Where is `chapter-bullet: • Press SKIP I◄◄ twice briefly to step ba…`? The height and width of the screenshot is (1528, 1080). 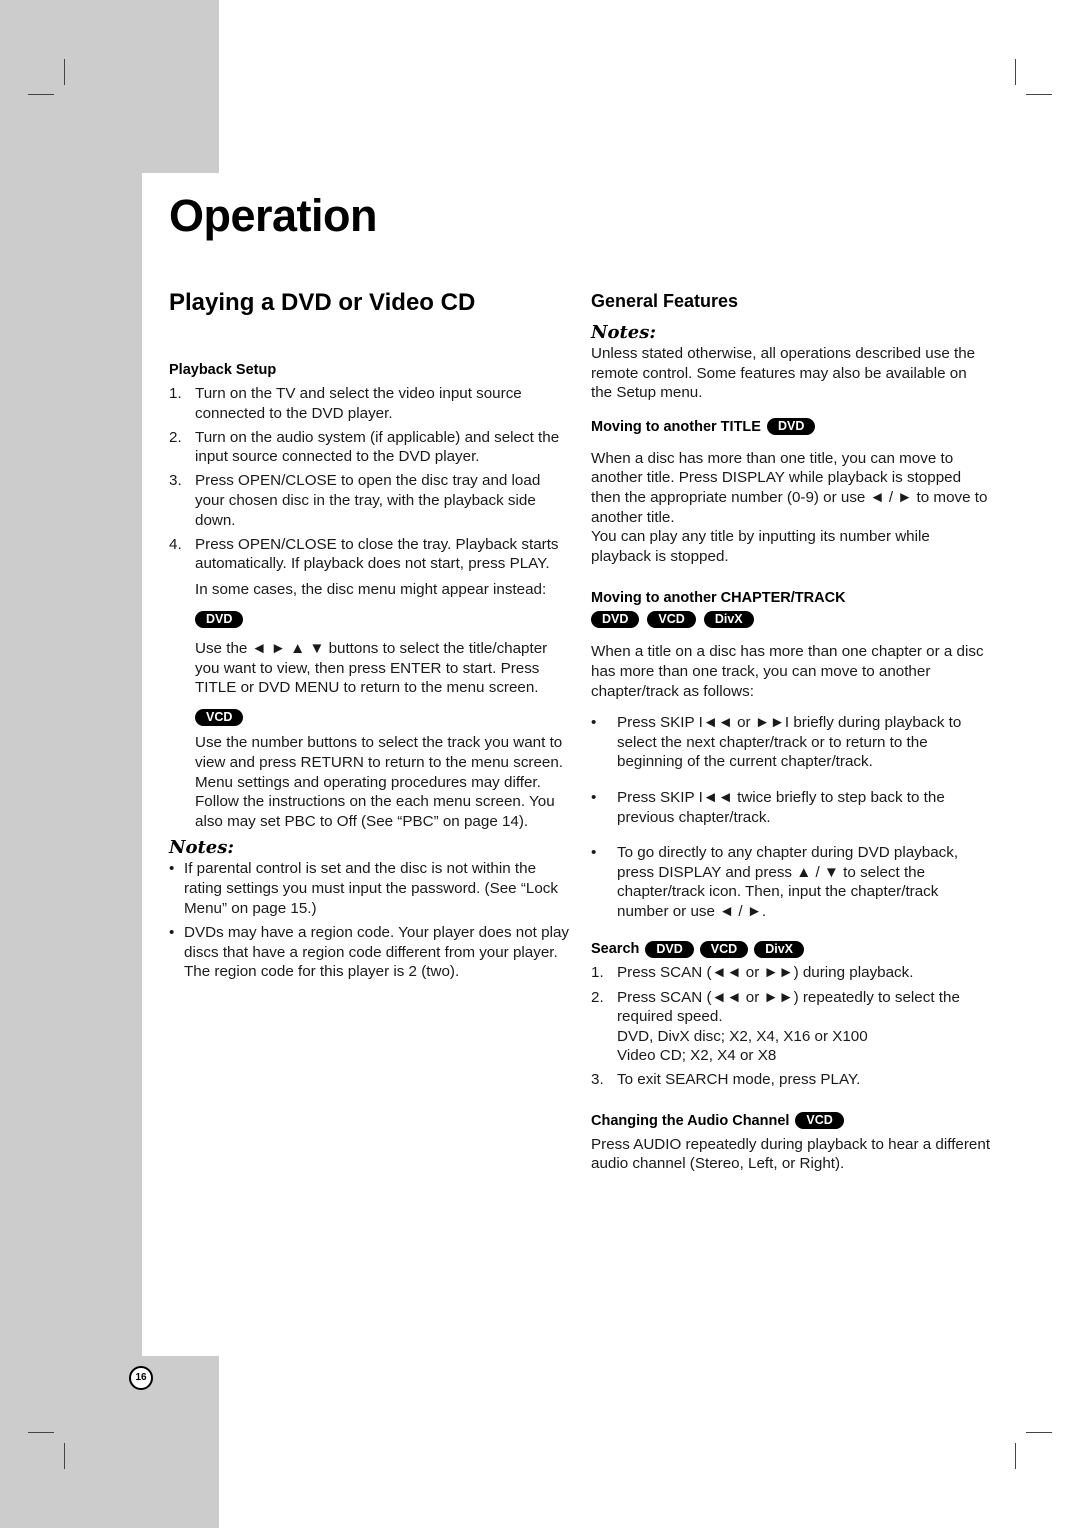 chapter-bullet: • Press SKIP I◄◄ twice briefly to step ba… is located at coordinates (768, 807).